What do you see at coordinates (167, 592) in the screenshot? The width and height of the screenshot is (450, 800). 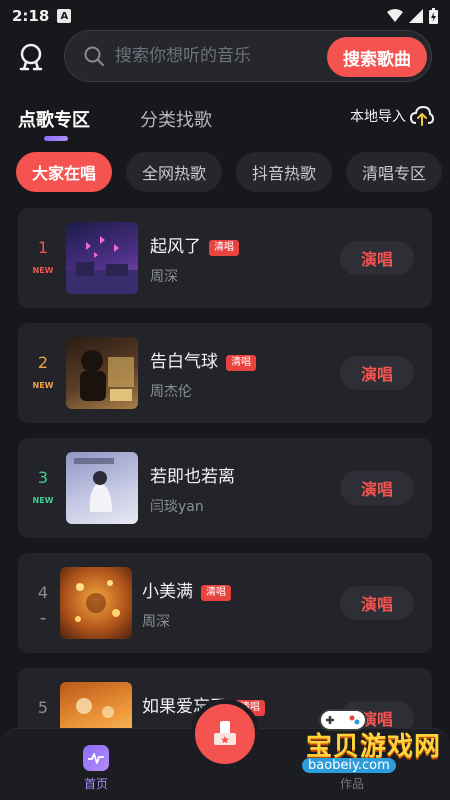 I see `song-title-text: 小美满` at bounding box center [167, 592].